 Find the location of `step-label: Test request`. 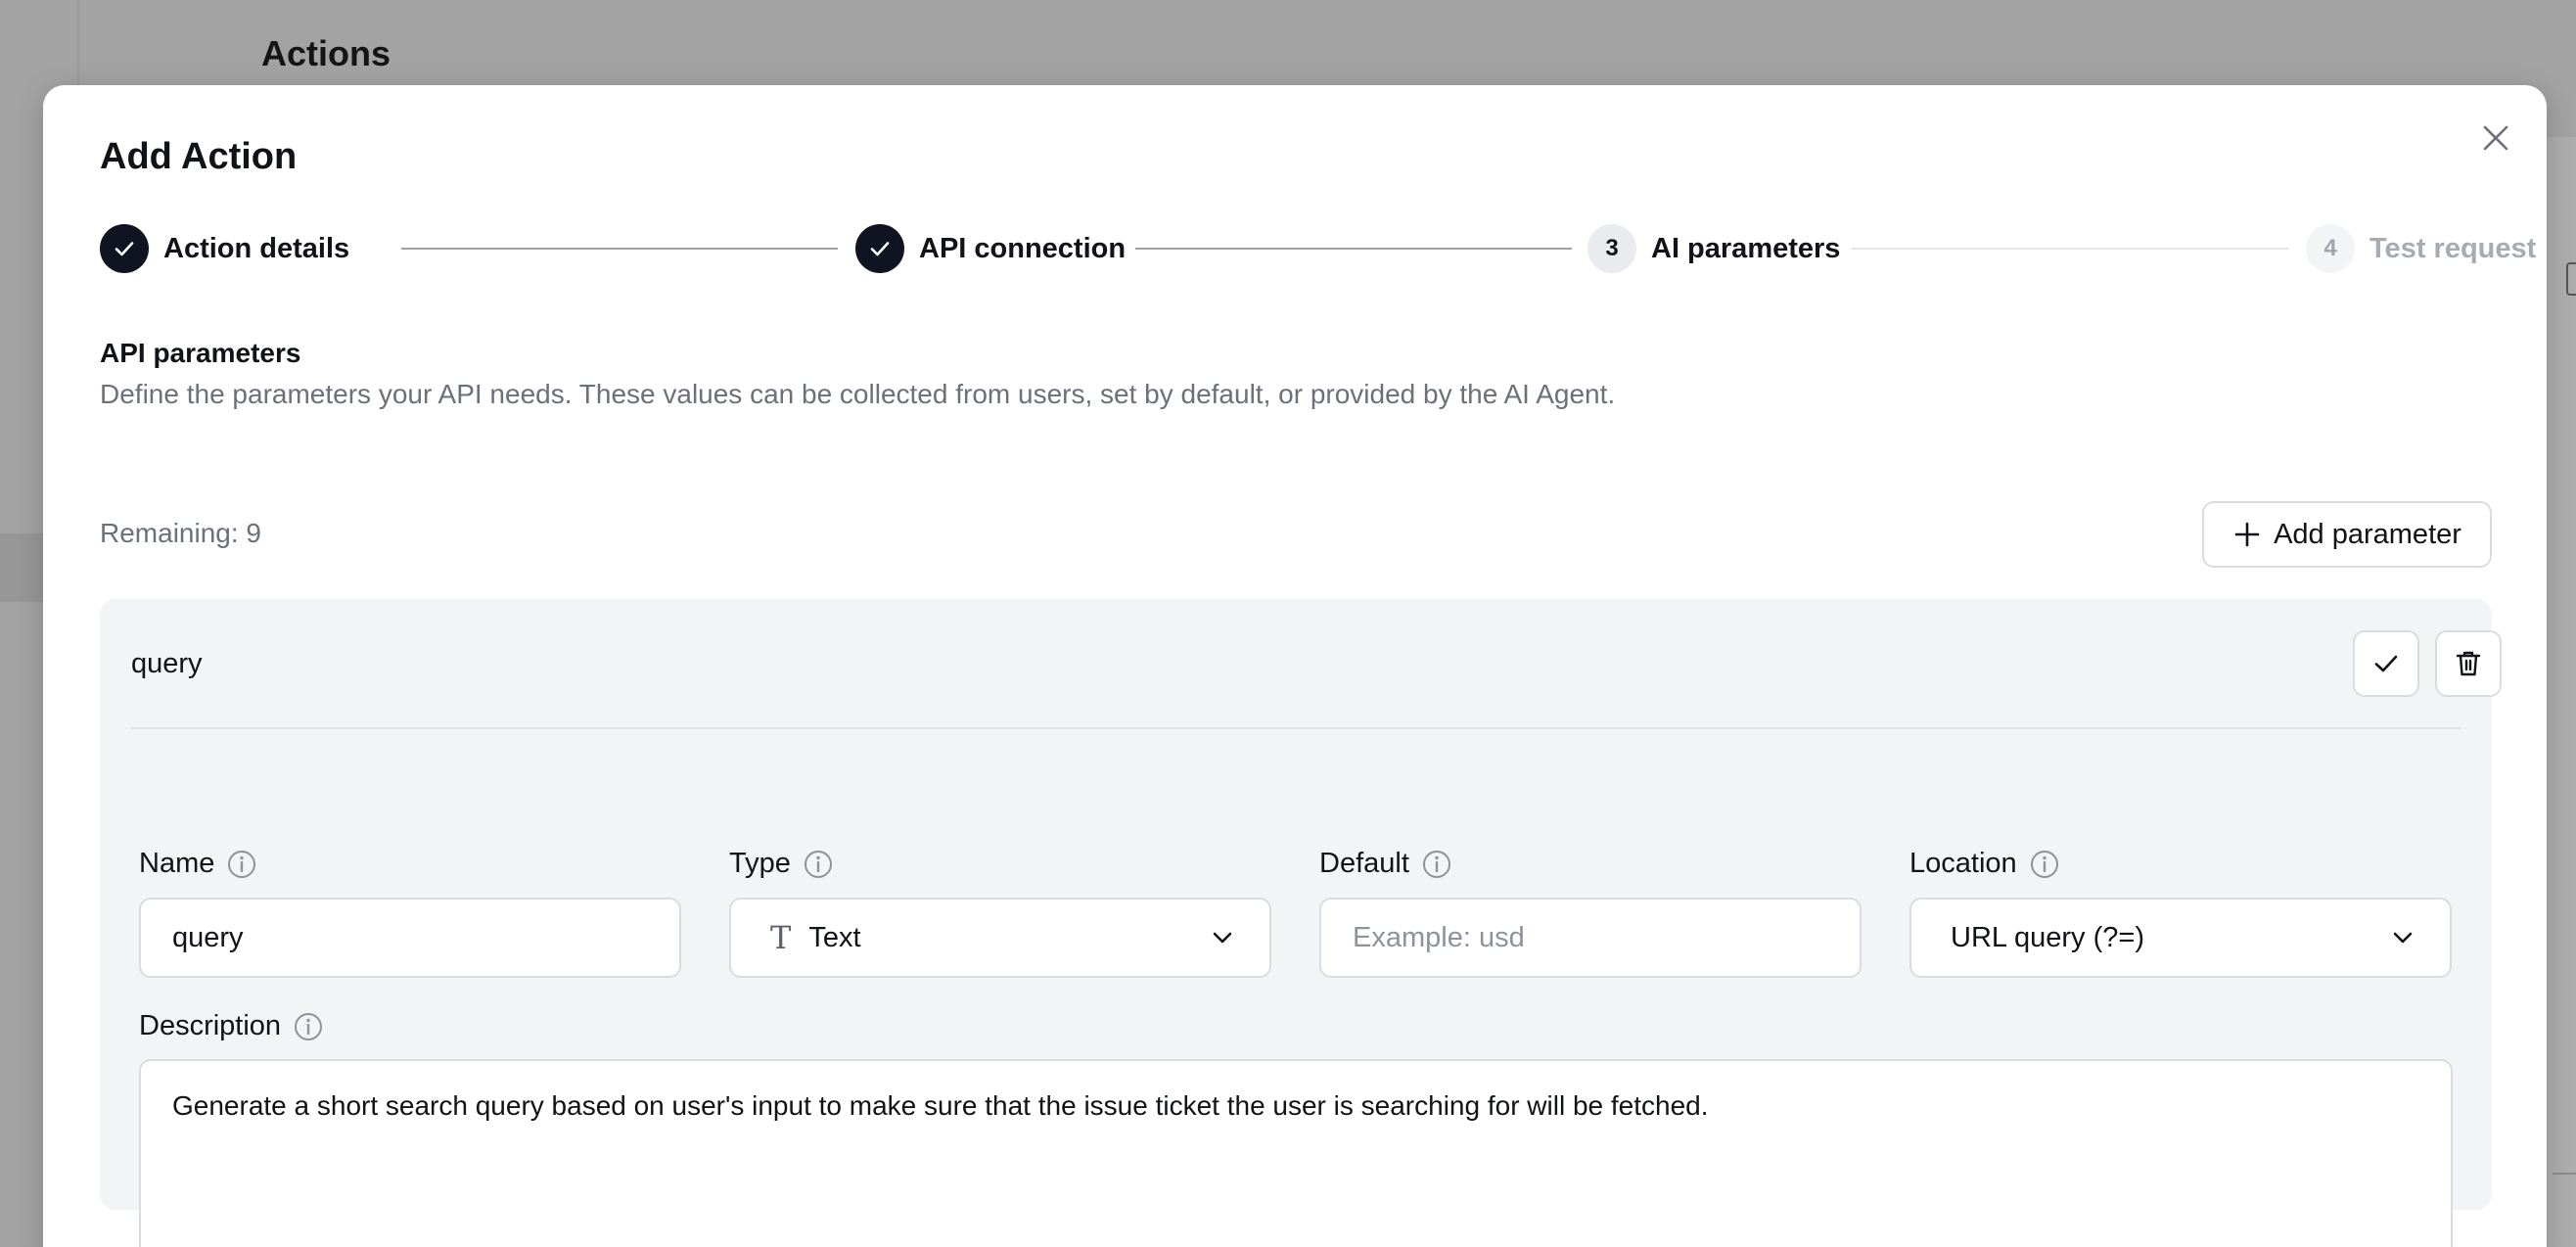

step-label: Test request is located at coordinates (2453, 248).